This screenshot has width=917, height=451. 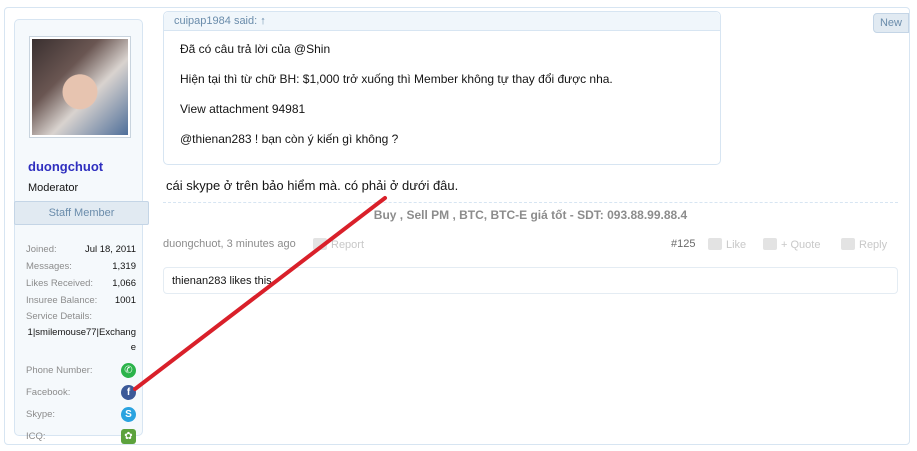 I want to click on facebook-icon: f, so click(x=128, y=392).